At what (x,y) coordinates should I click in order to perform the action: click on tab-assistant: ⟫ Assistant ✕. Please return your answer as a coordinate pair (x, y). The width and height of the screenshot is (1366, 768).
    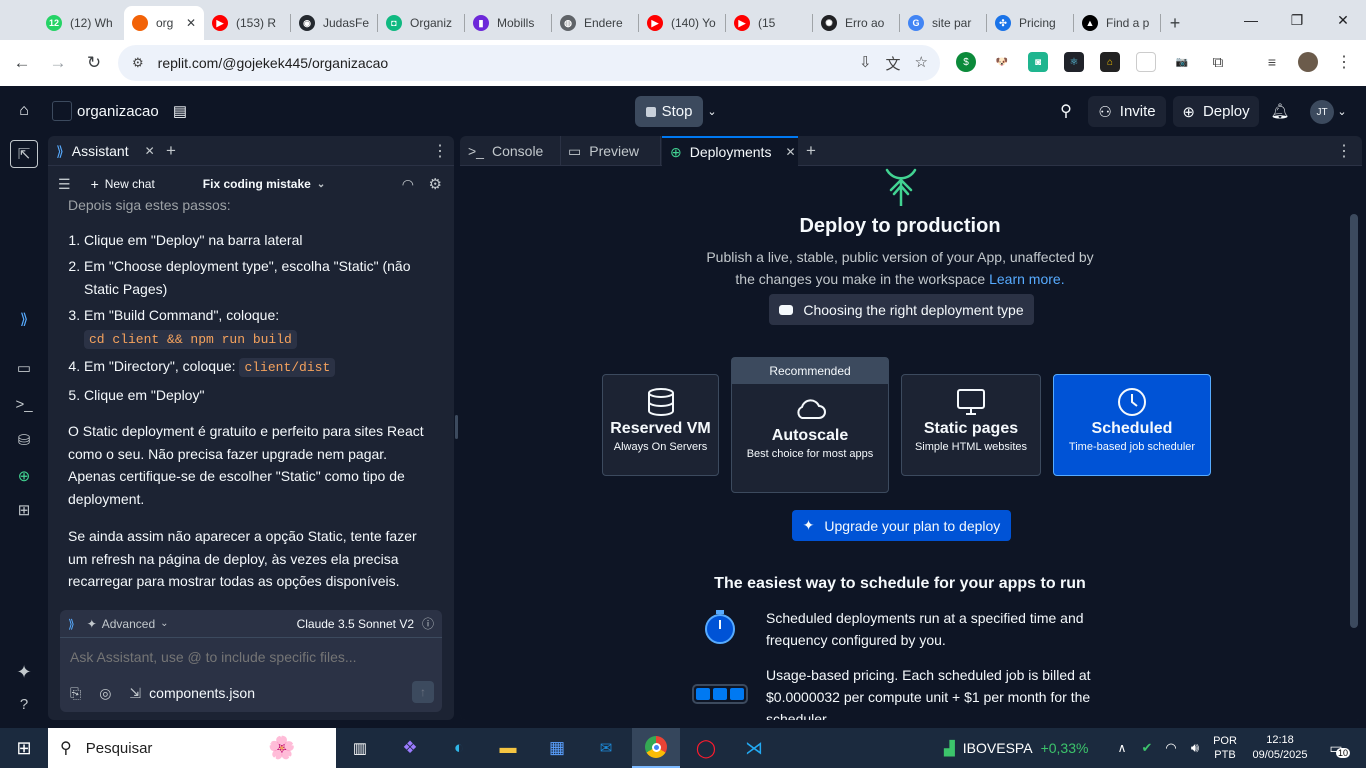
    Looking at the image, I should click on (105, 151).